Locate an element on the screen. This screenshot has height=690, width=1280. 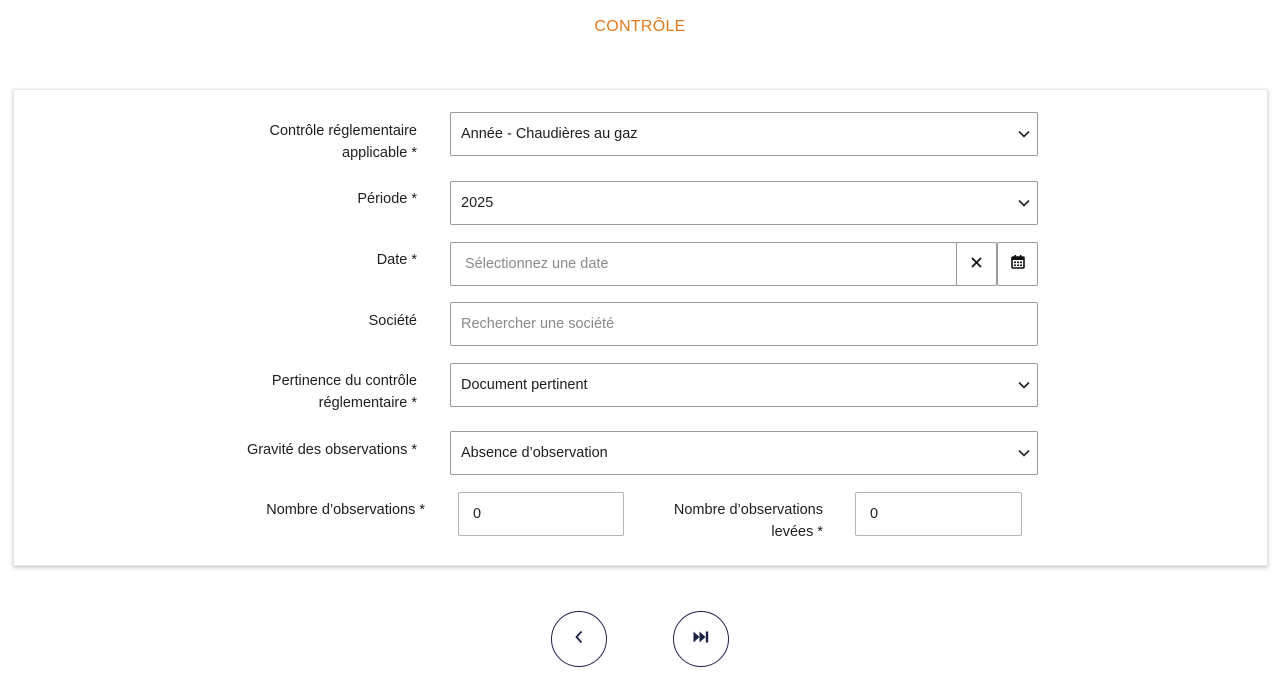
date-input: Sélectionnez une date is located at coordinates (703, 264).